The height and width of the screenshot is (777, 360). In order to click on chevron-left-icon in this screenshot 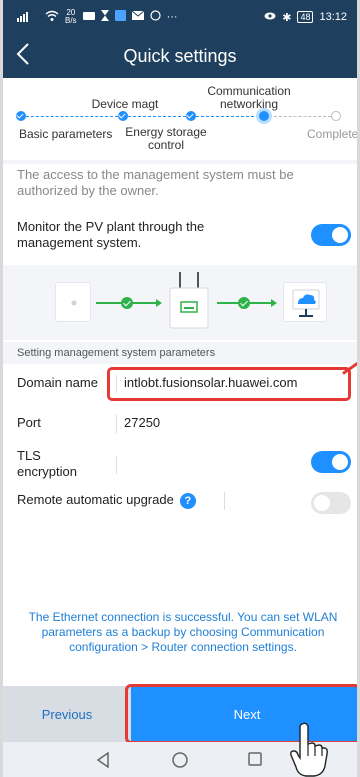, I will do `click(22, 54)`.